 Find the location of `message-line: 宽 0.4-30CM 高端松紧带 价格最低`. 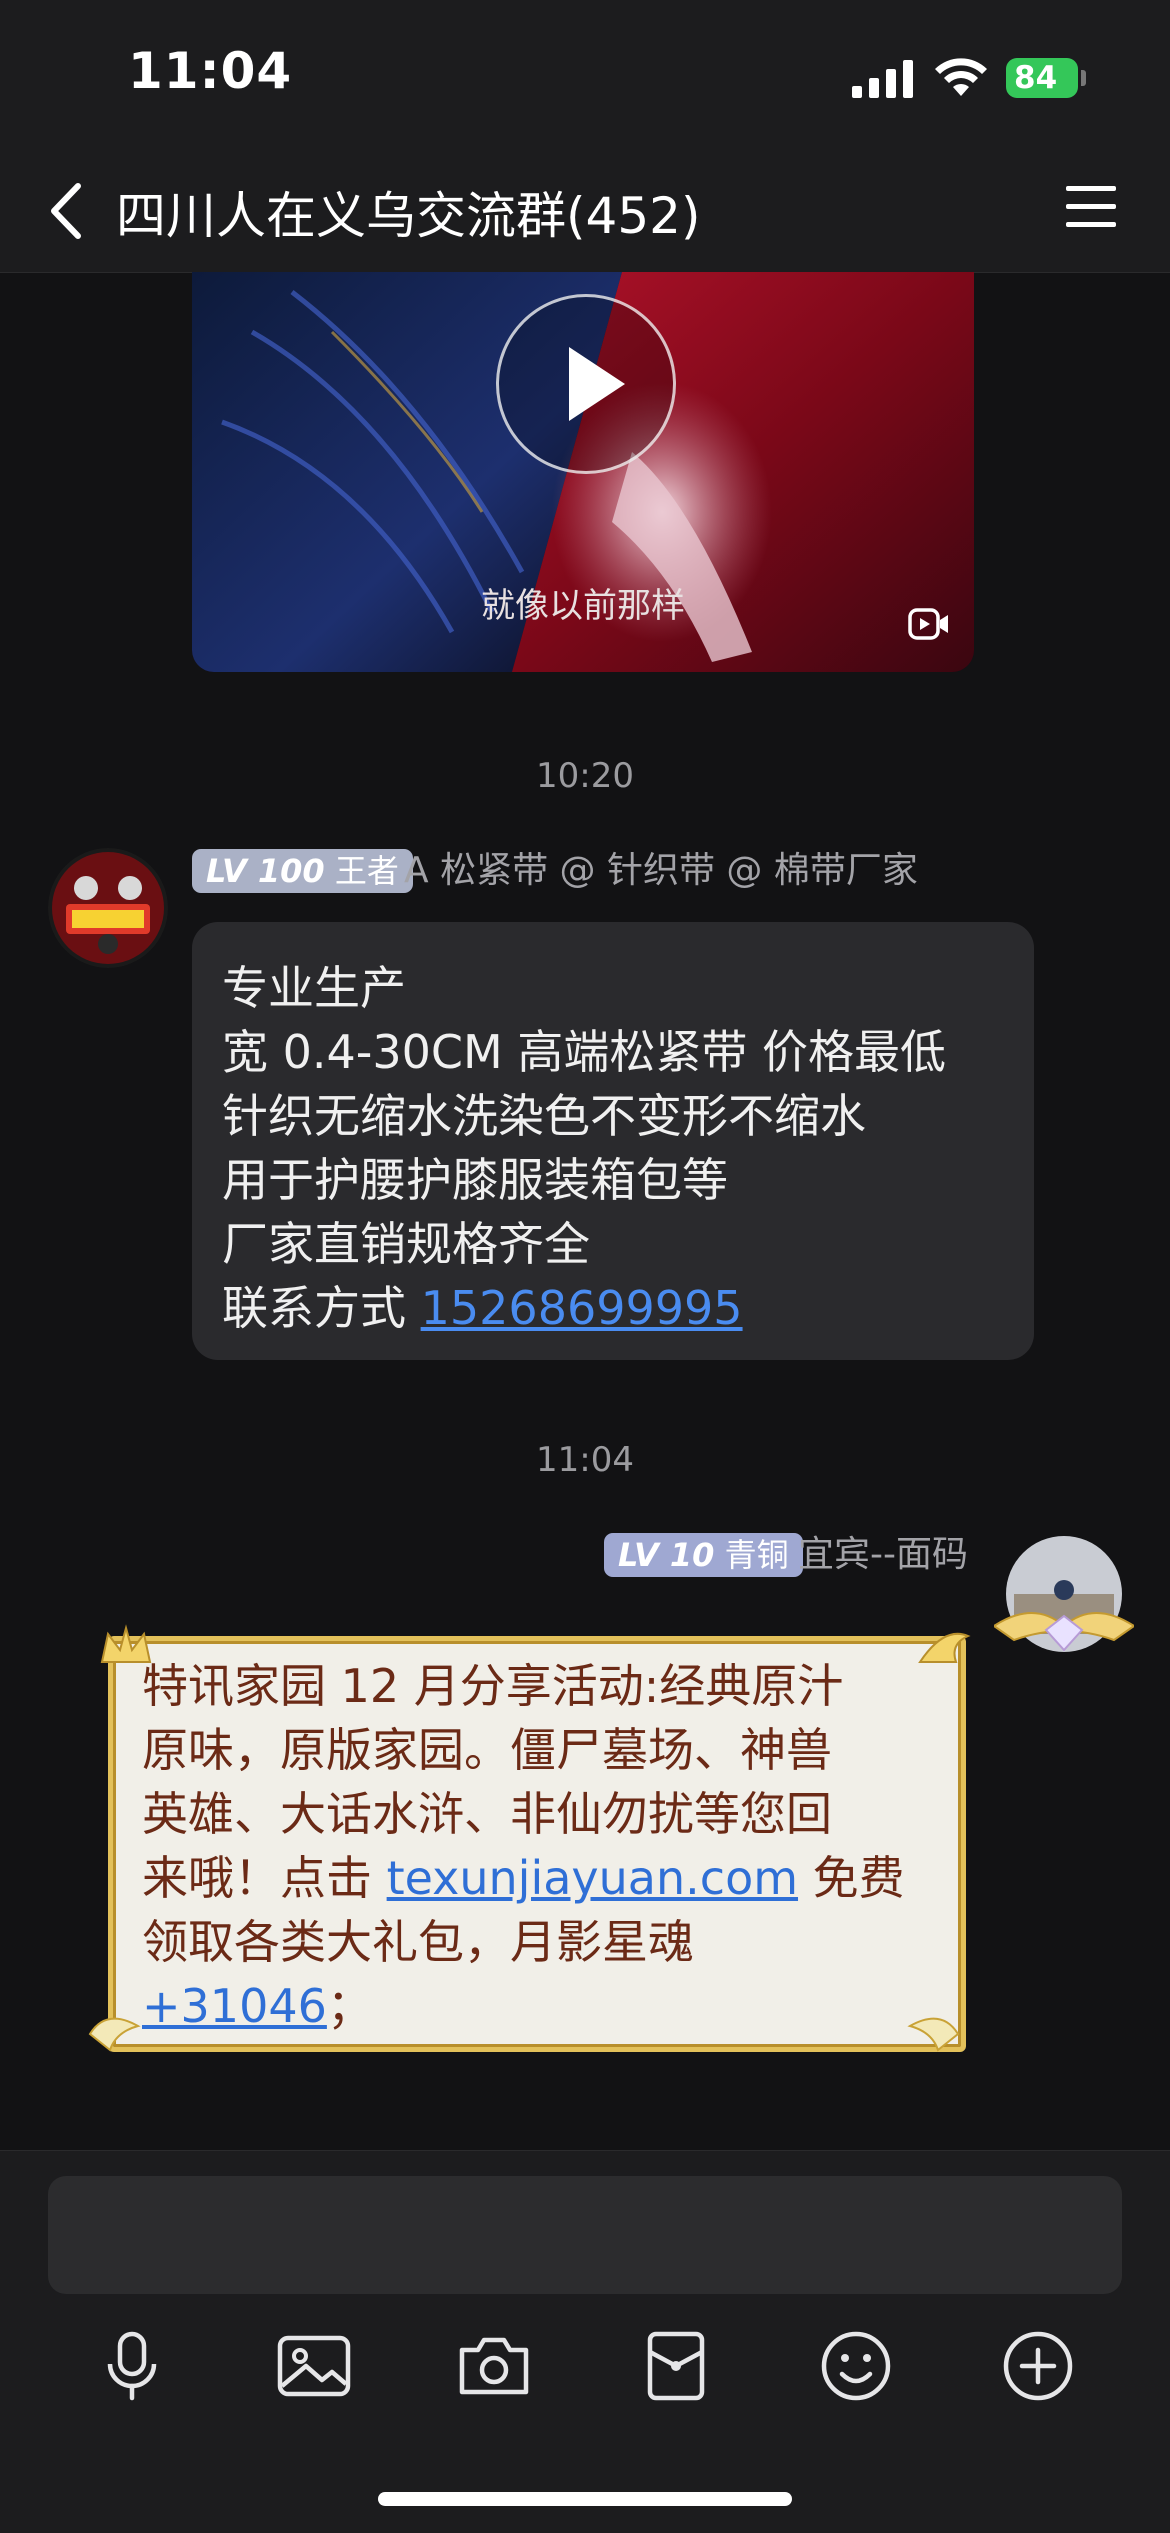

message-line: 宽 0.4-30CM 高端松紧带 价格最低 is located at coordinates (584, 1052).